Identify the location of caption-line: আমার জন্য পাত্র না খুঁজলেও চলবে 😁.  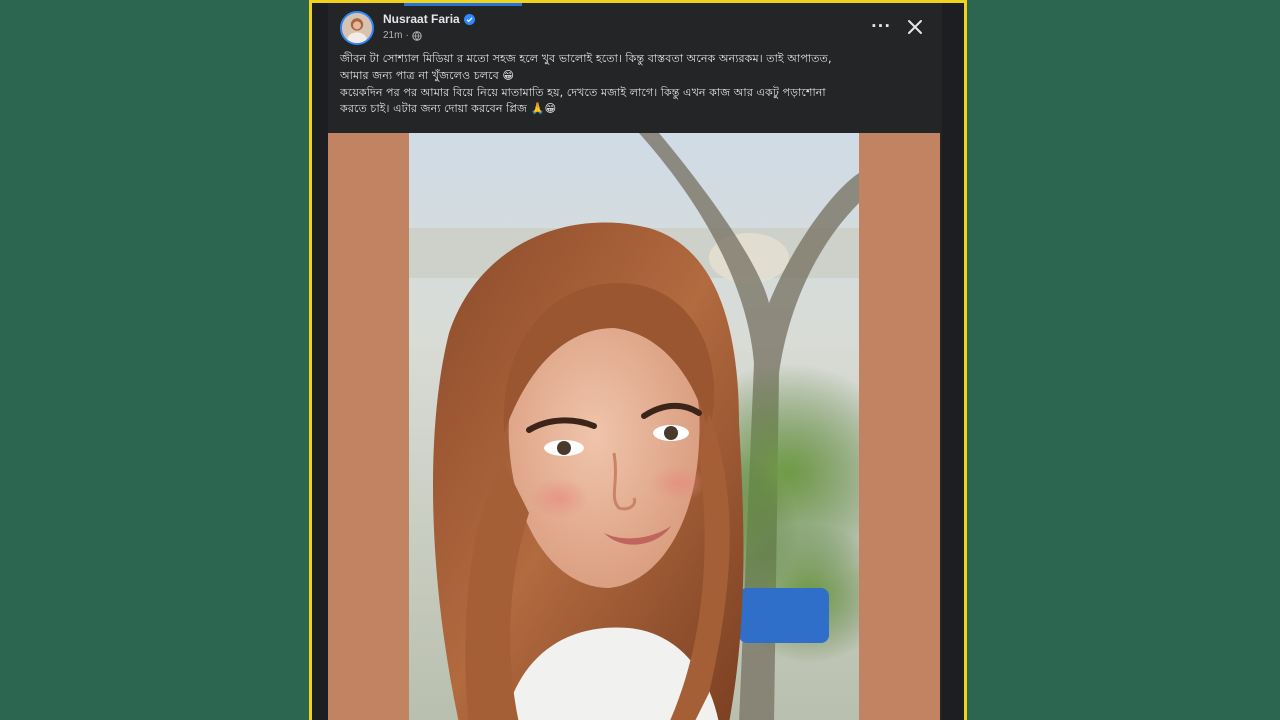
(427, 75).